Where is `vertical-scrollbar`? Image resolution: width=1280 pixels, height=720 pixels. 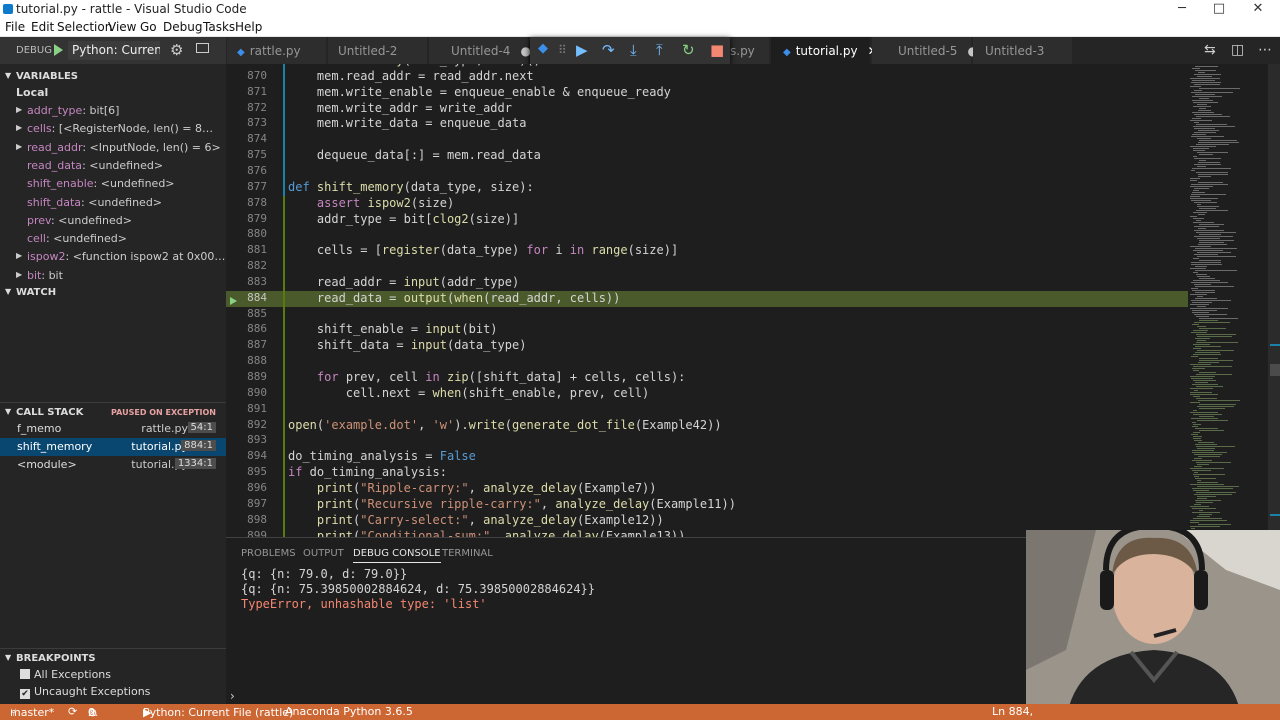
vertical-scrollbar is located at coordinates (1274, 300).